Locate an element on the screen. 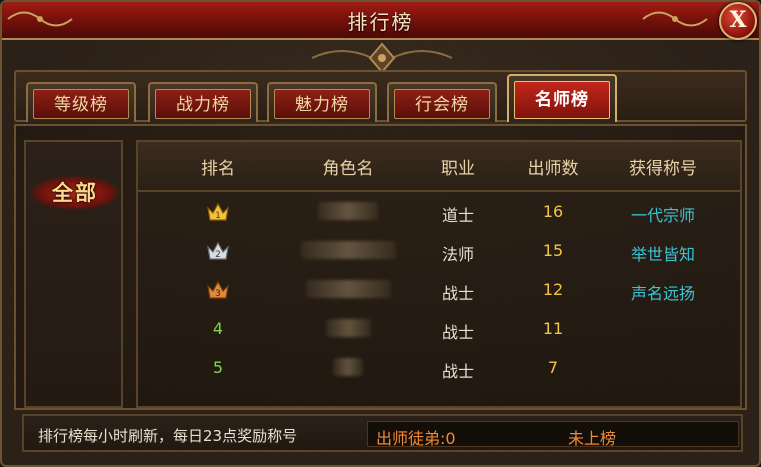 The height and width of the screenshot is (467, 761). footer-bar: 排行榜每小时刷新，每日23点奖励称号 出师徒弟:0 未上榜 is located at coordinates (382, 433).